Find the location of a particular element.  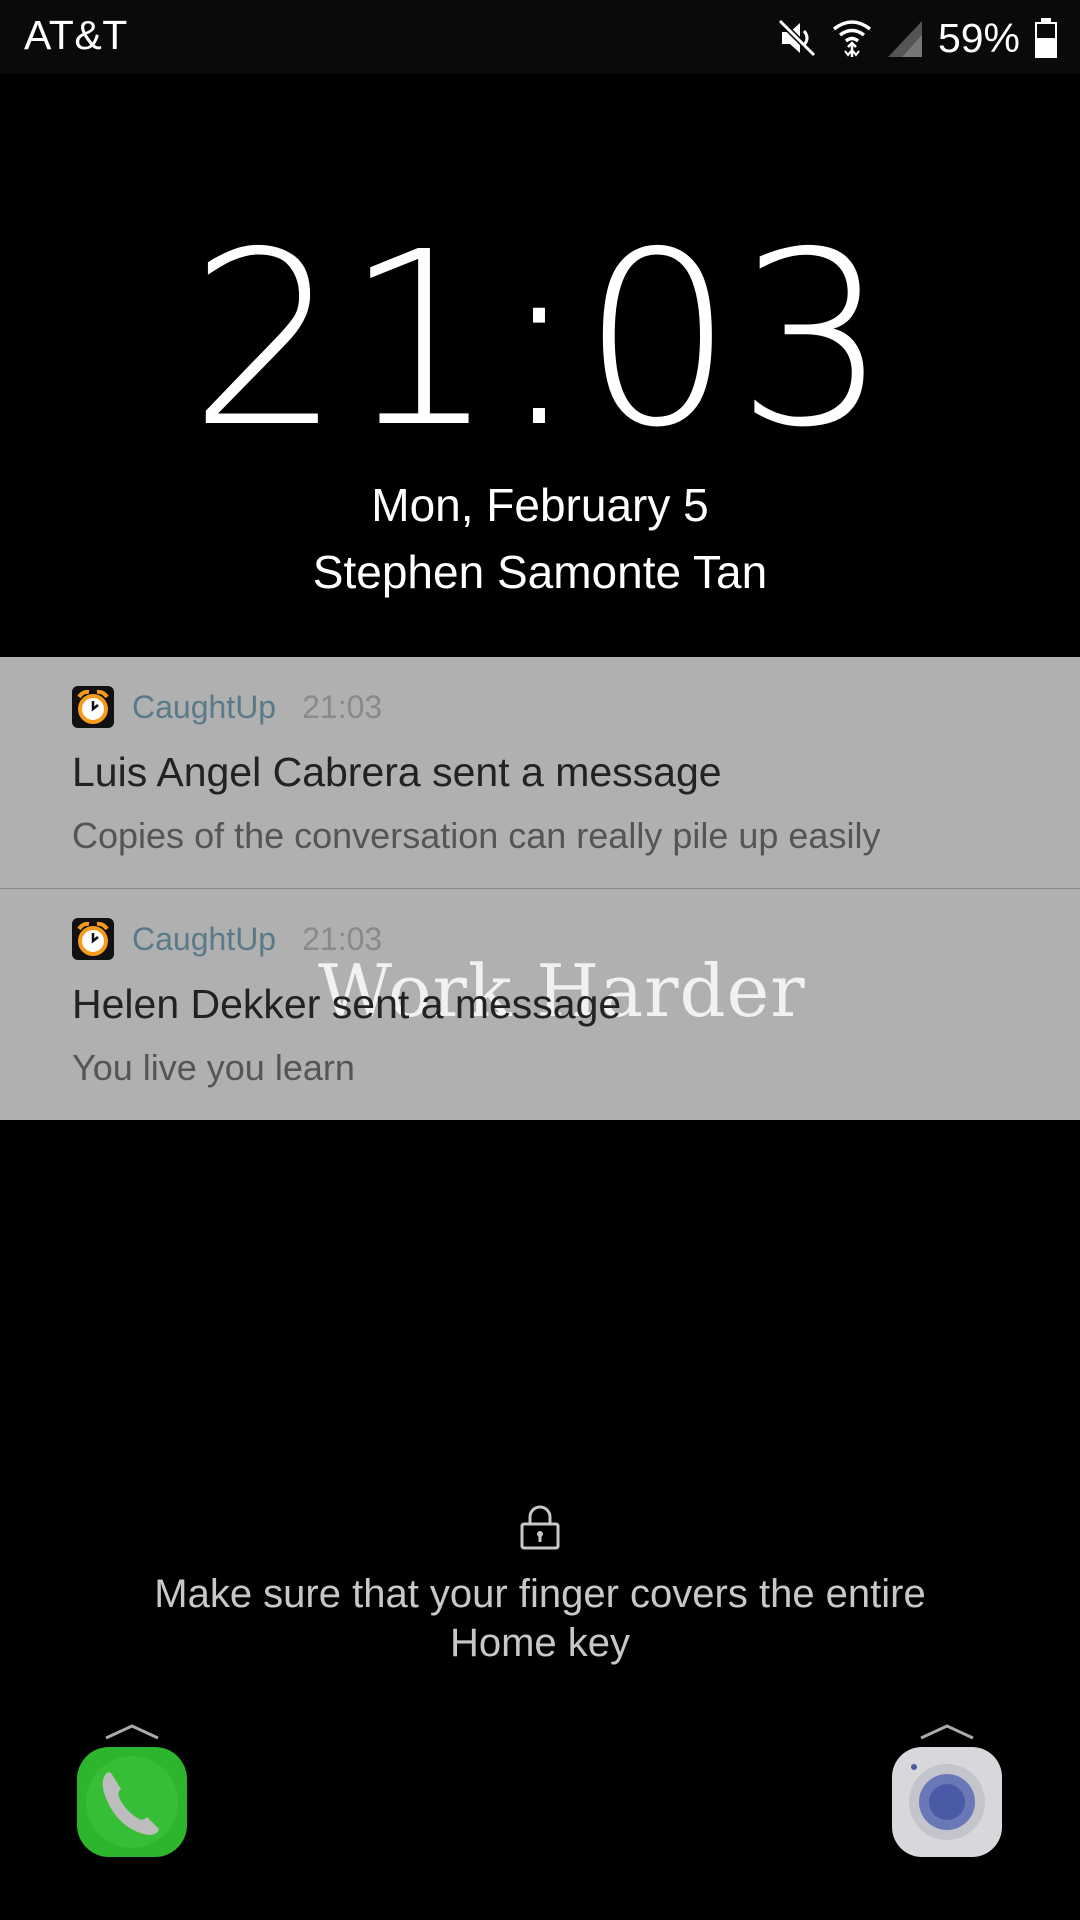

battery-percent: 59% is located at coordinates (978, 37).